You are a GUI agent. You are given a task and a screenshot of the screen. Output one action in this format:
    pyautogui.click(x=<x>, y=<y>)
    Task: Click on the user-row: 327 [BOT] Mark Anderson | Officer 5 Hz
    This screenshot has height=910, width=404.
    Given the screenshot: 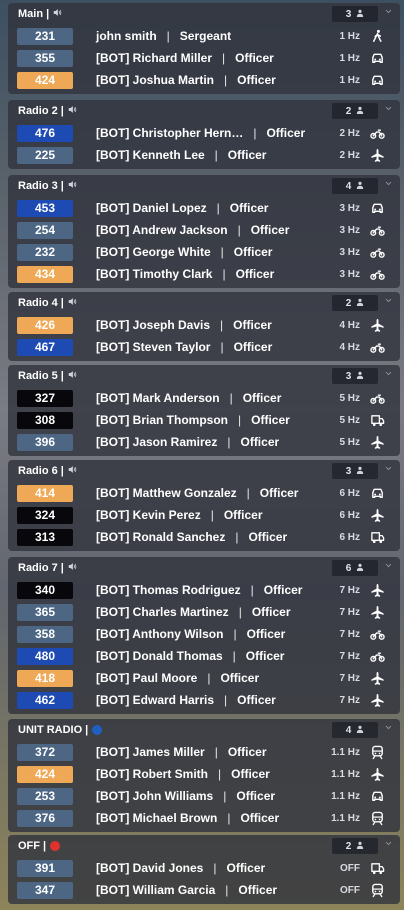 What is the action you would take?
    pyautogui.click(x=204, y=398)
    